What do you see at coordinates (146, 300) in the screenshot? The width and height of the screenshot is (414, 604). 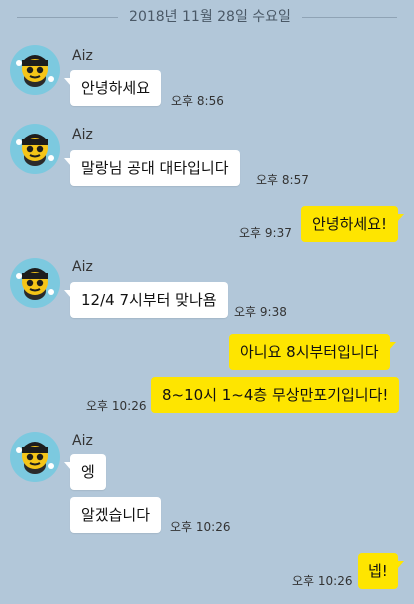 I see `message-bubble: 12/4 7시부터 맞나욤` at bounding box center [146, 300].